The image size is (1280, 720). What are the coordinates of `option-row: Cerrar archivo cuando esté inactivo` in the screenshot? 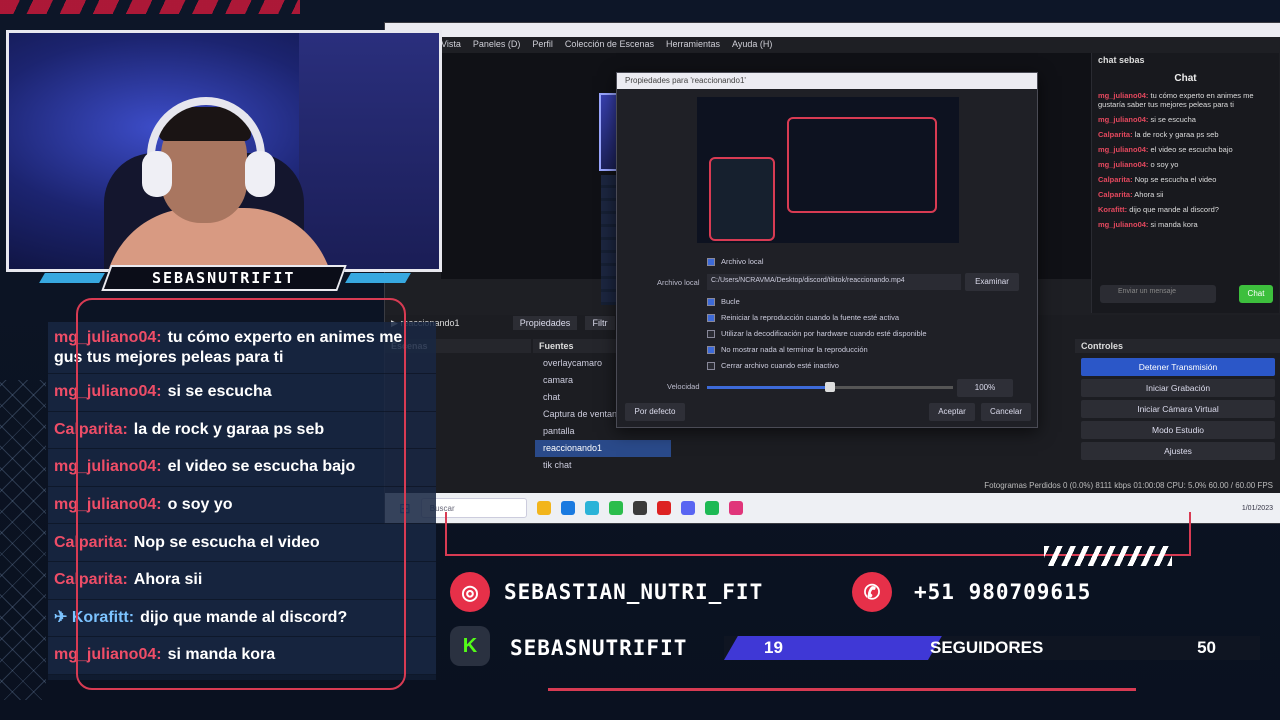 It's located at (773, 365).